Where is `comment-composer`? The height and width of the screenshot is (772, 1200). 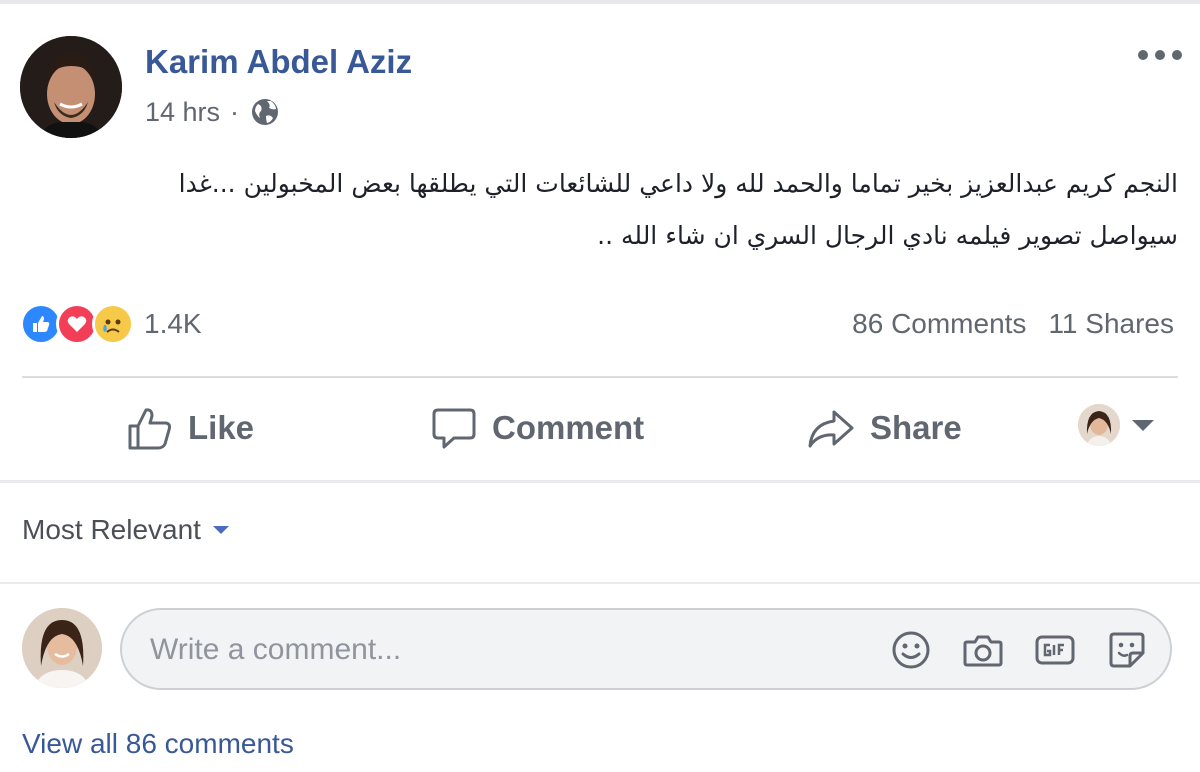
comment-composer is located at coordinates (646, 649).